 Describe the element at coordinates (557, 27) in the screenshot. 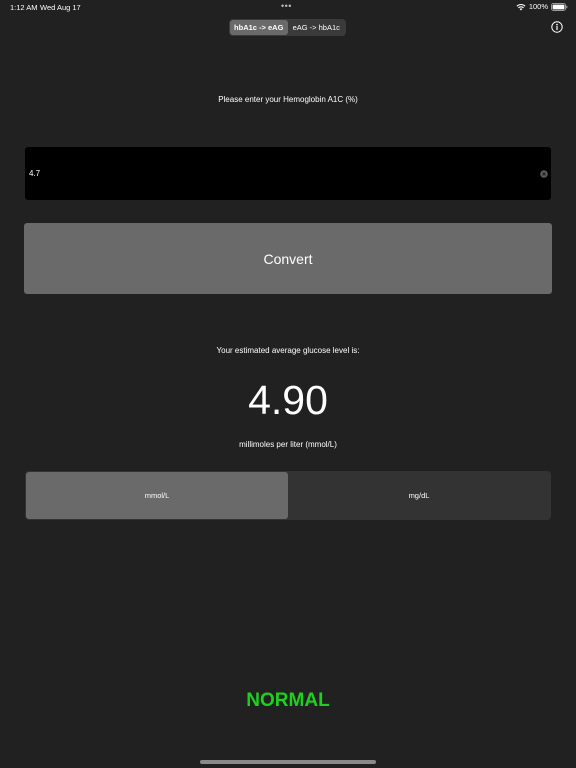

I see `info-icon` at that location.